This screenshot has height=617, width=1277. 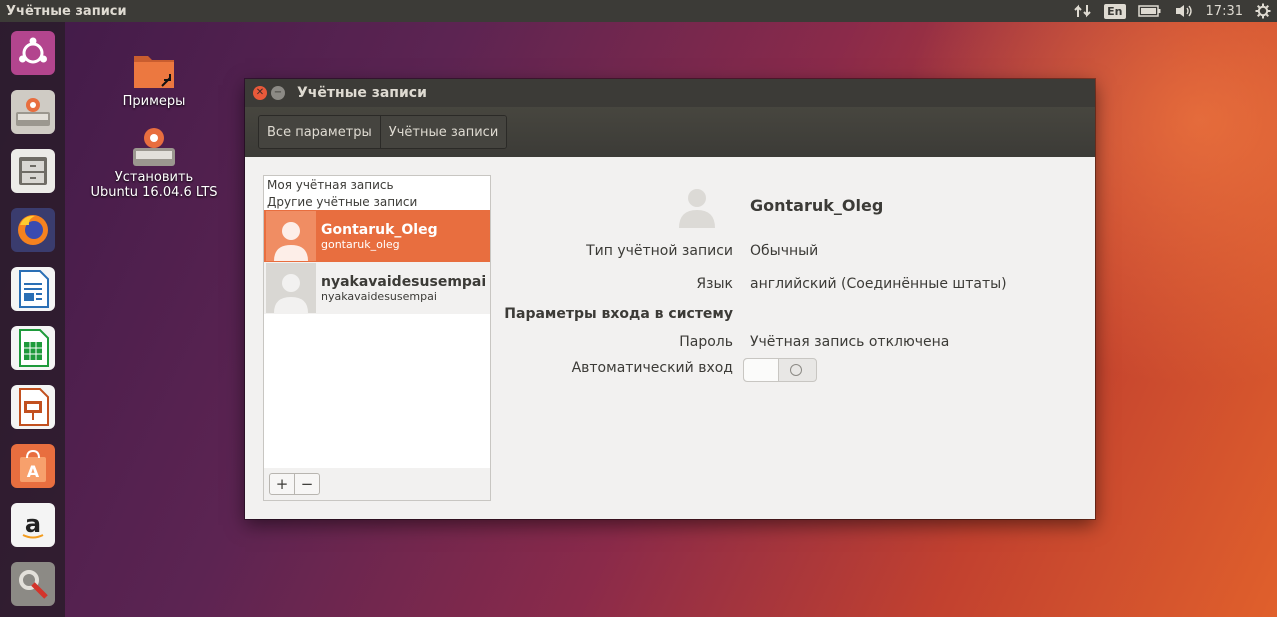 I want to click on keyboard-layout-label: En, so click(x=1115, y=11).